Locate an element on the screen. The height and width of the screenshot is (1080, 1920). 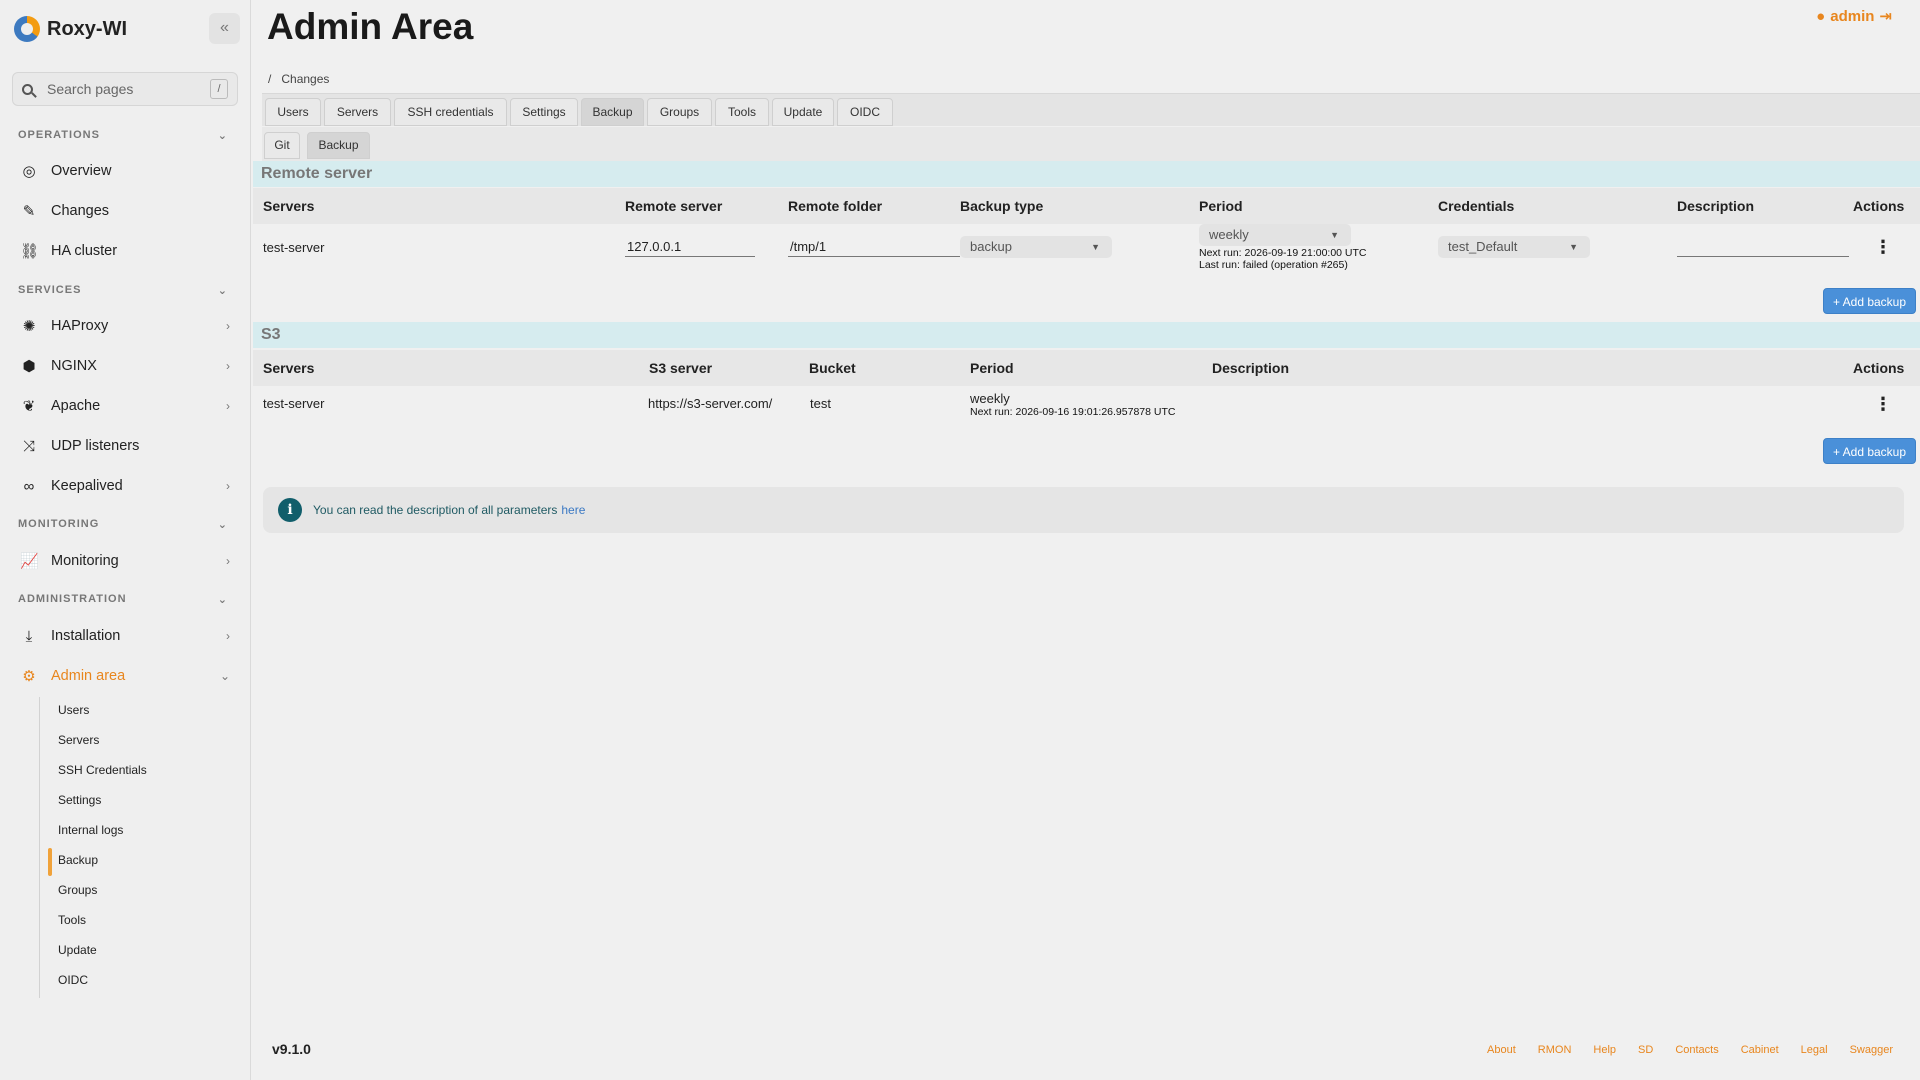
breadcrumb-item: Changes is located at coordinates (305, 79).